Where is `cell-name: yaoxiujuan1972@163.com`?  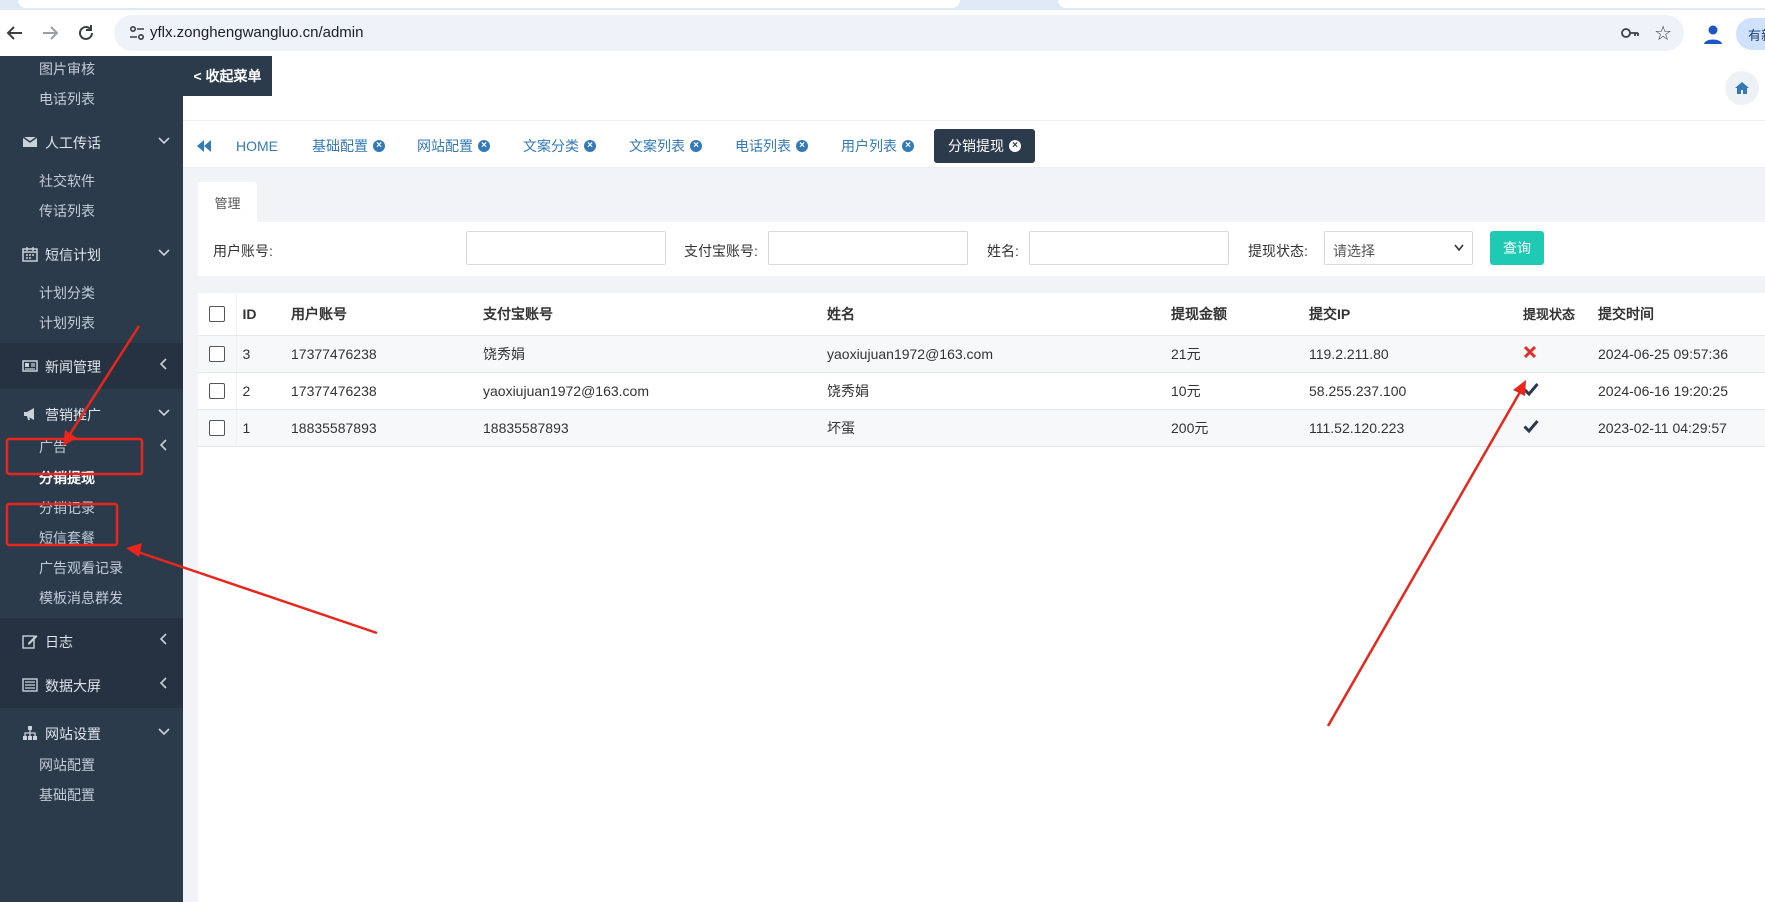 cell-name: yaoxiujuan1972@163.com is located at coordinates (992, 354).